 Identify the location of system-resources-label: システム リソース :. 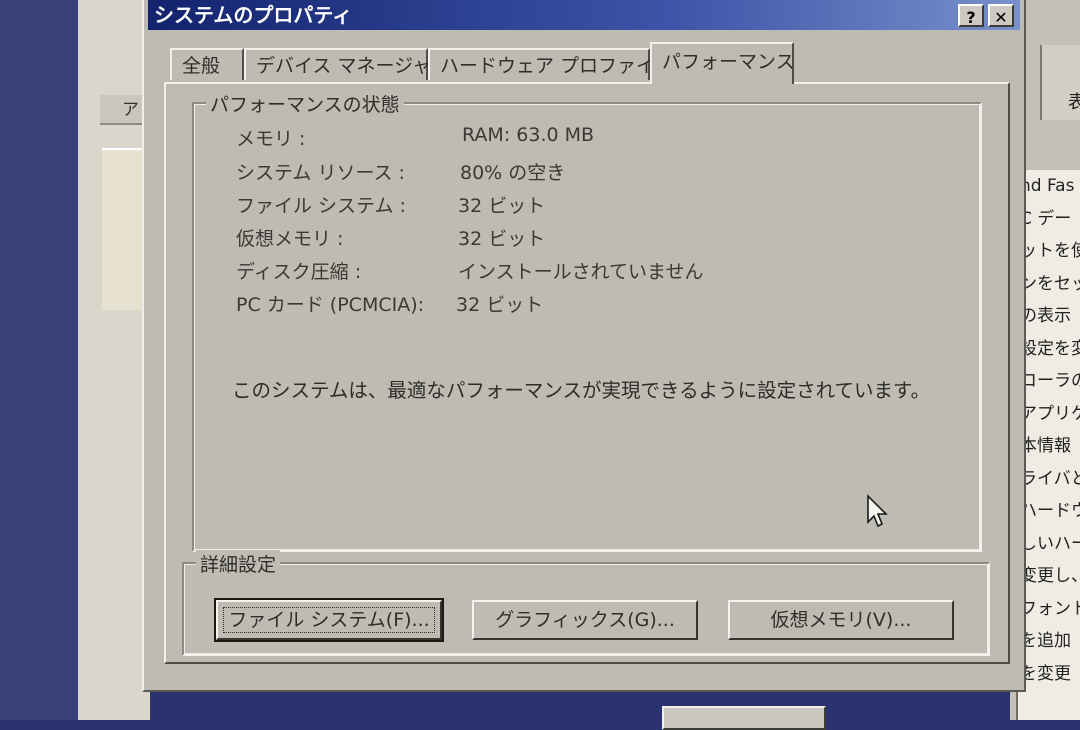
(320, 173).